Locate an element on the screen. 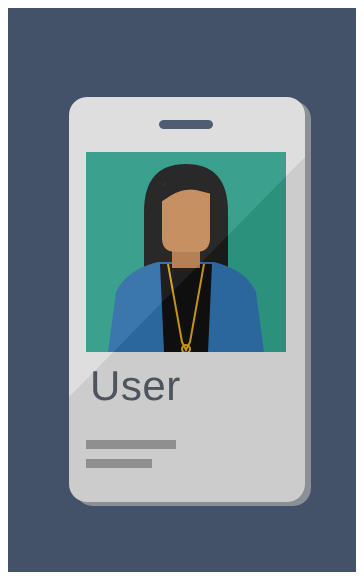 Image resolution: width=364 pixels, height=578 pixels. badge-info-line-short is located at coordinates (119, 463).